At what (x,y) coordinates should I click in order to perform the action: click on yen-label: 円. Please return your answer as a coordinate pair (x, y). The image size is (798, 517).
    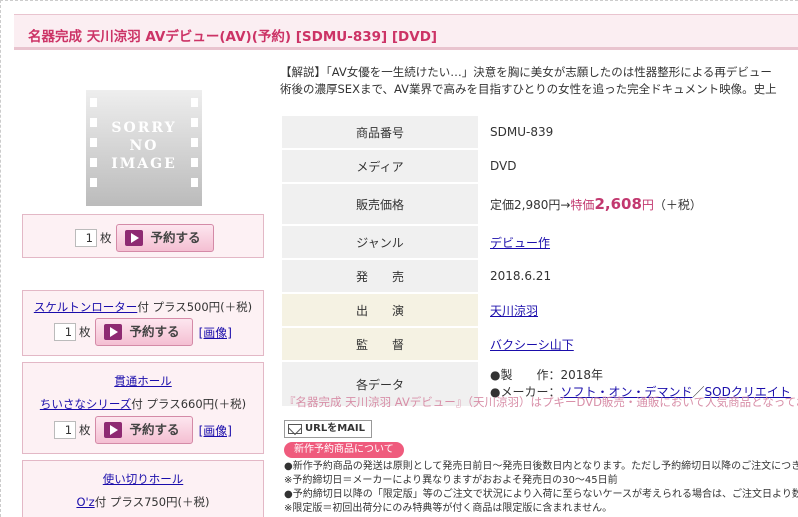
    Looking at the image, I should click on (647, 205).